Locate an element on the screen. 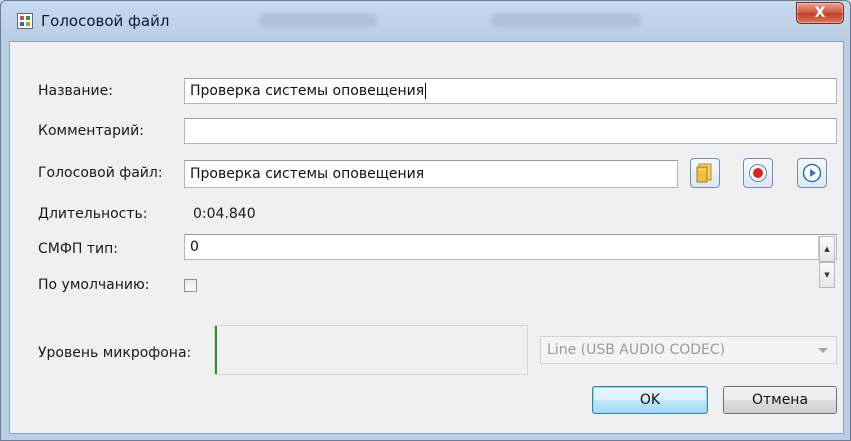 The width and height of the screenshot is (851, 441). default-label: По умолчанию: is located at coordinates (94, 285).